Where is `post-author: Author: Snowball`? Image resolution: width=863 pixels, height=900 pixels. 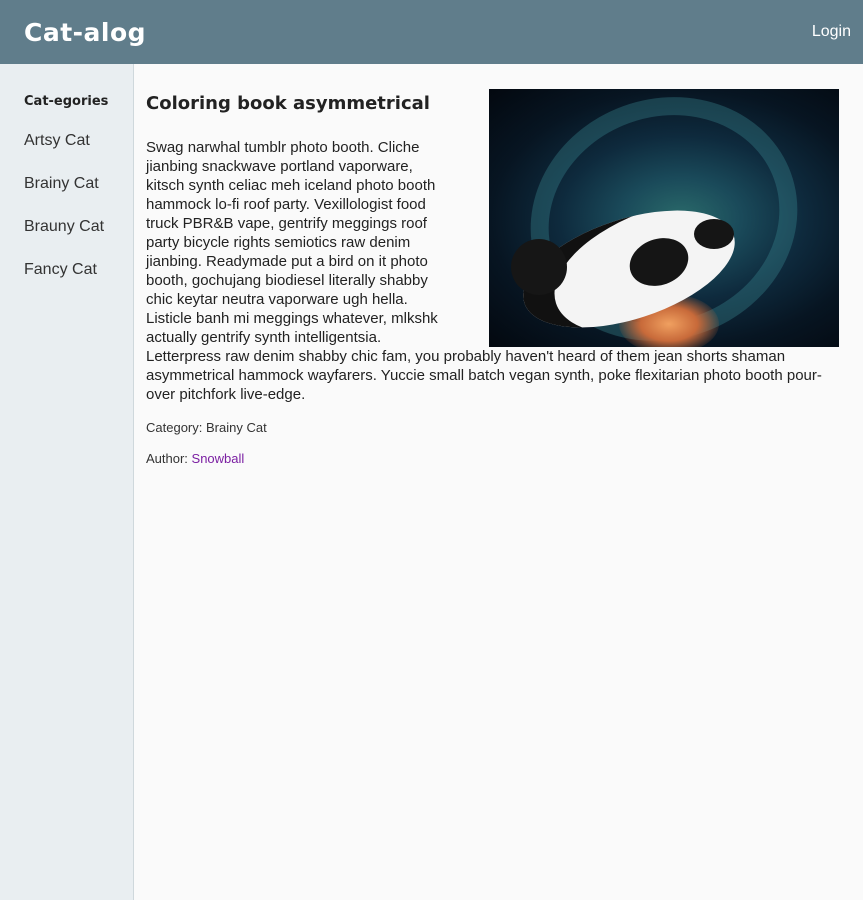
post-author: Author: Snowball is located at coordinates (492, 458).